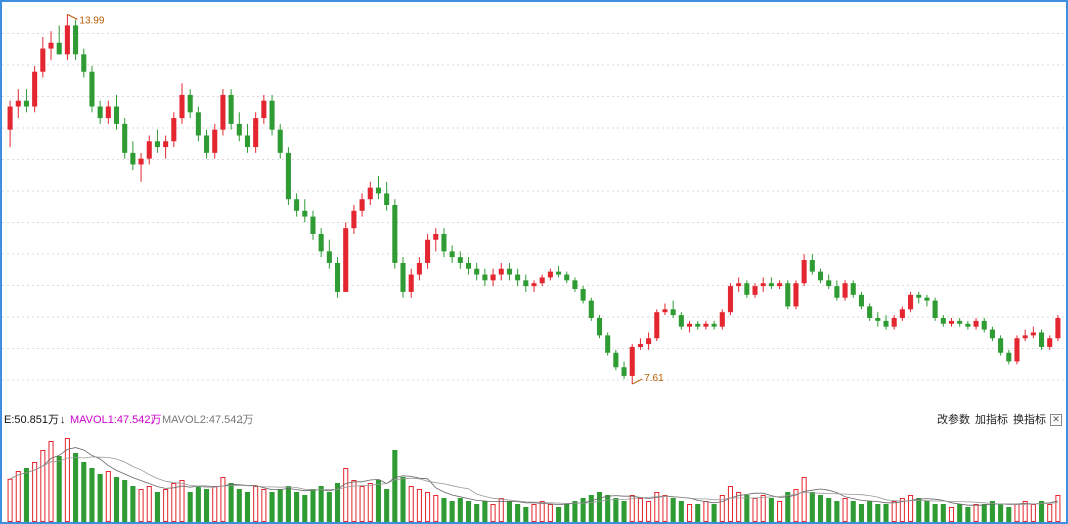  I want to click on close-icon: ✕, so click(1056, 420).